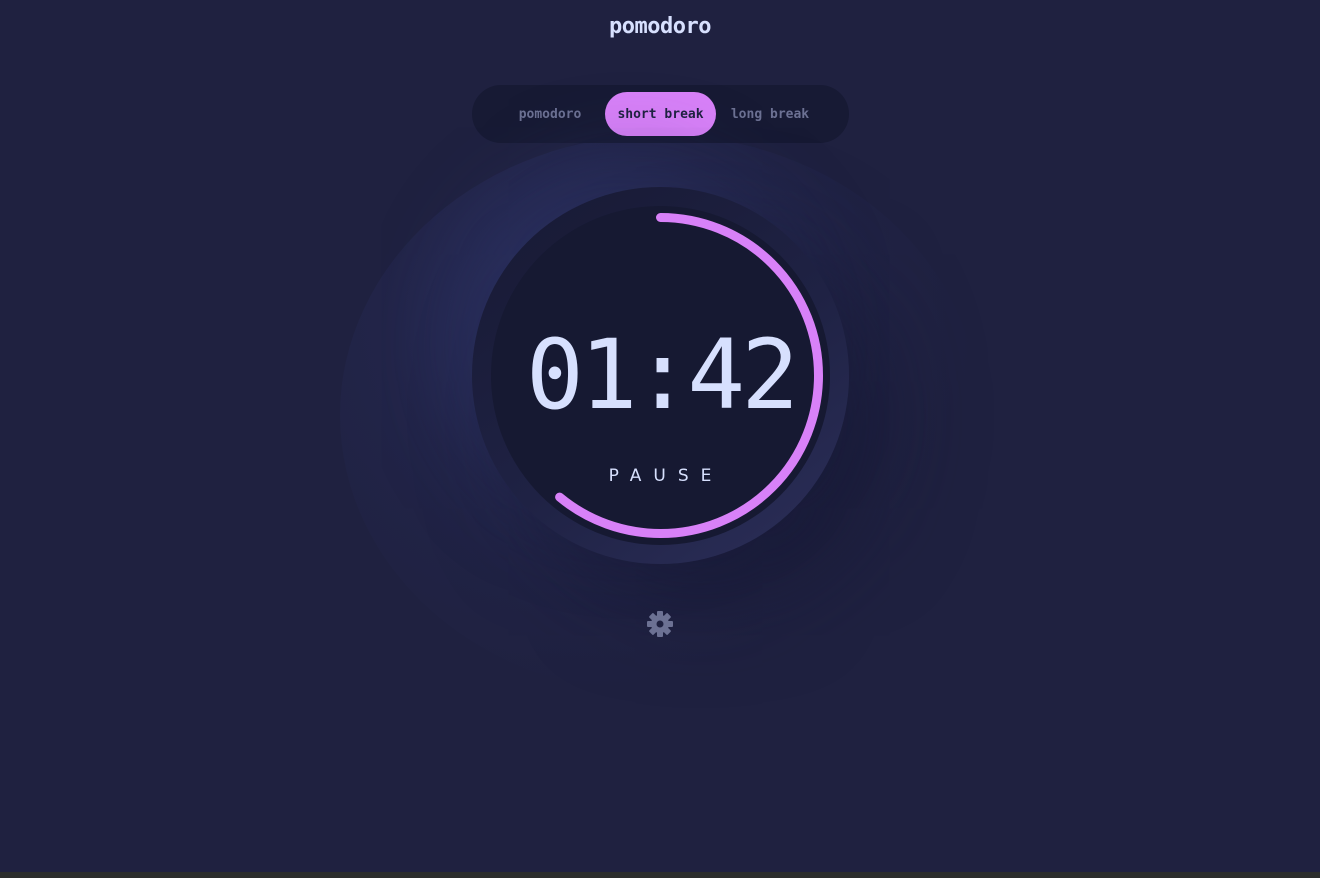  Describe the element at coordinates (662, 375) in the screenshot. I see `timer-display: 01:42` at that location.